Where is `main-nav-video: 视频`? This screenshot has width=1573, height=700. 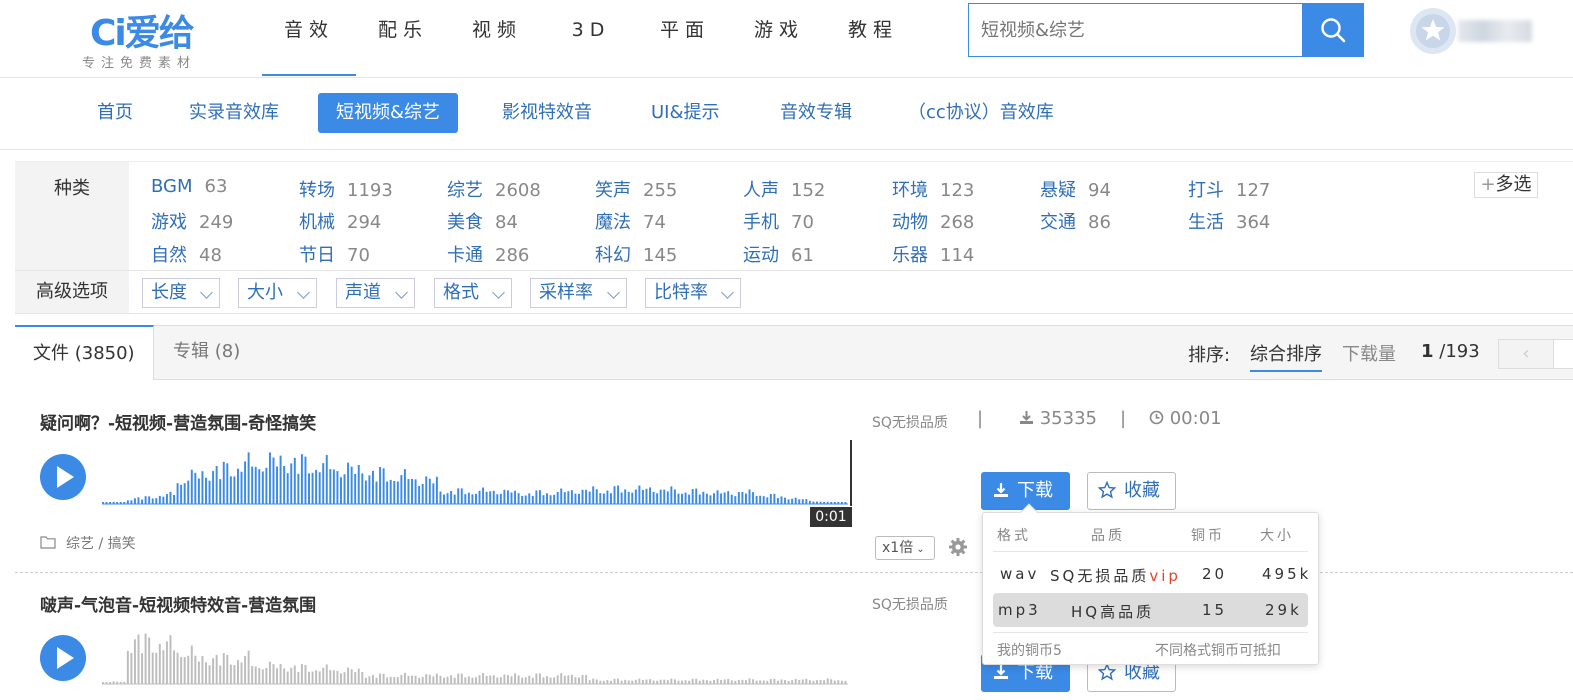
main-nav-video: 视频 is located at coordinates (497, 38).